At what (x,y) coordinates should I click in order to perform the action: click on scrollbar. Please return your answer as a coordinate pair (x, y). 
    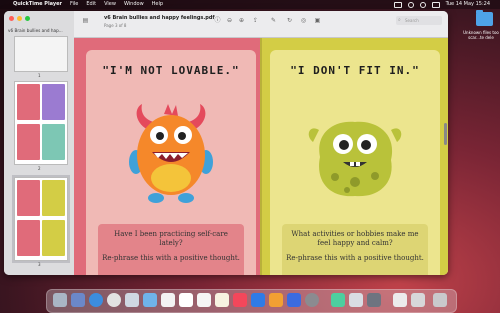
    Looking at the image, I should click on (445, 134).